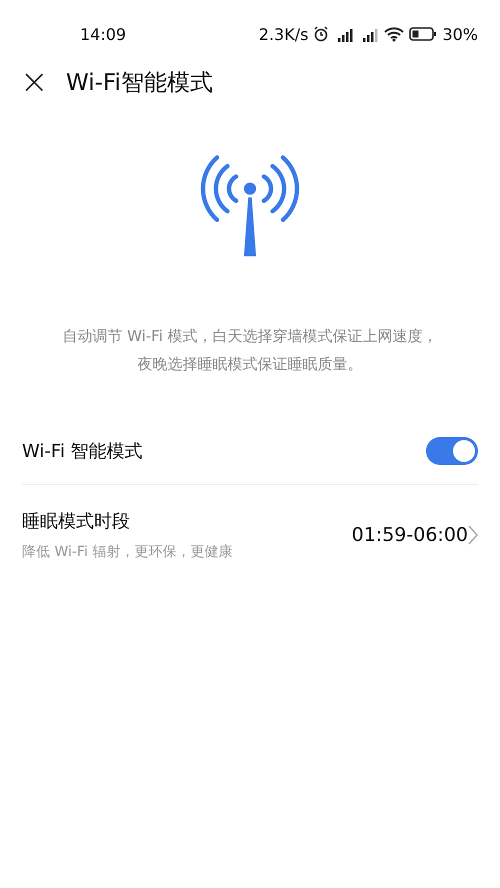 The height and width of the screenshot is (888, 500). Describe the element at coordinates (104, 34) in the screenshot. I see `status-time: 14:09` at that location.